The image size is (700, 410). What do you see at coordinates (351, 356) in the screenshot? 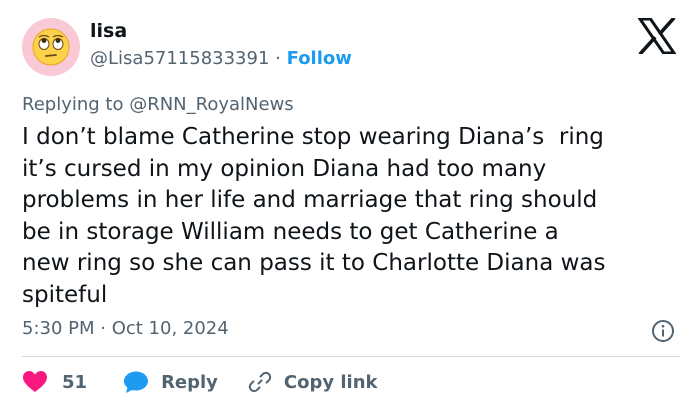
I see `divider` at bounding box center [351, 356].